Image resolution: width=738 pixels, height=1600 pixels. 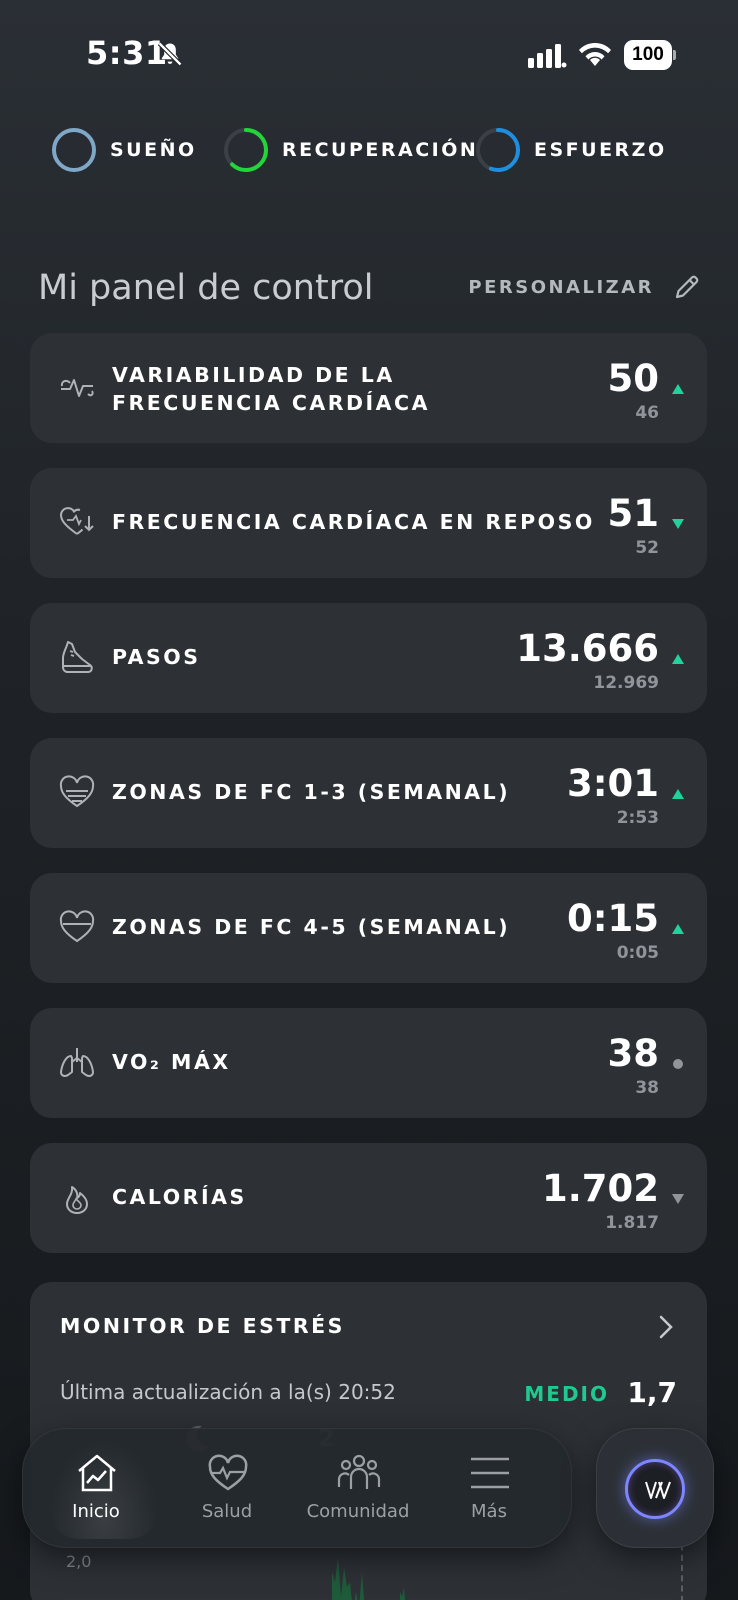 I want to click on metric-previous: 12.969, so click(x=626, y=683).